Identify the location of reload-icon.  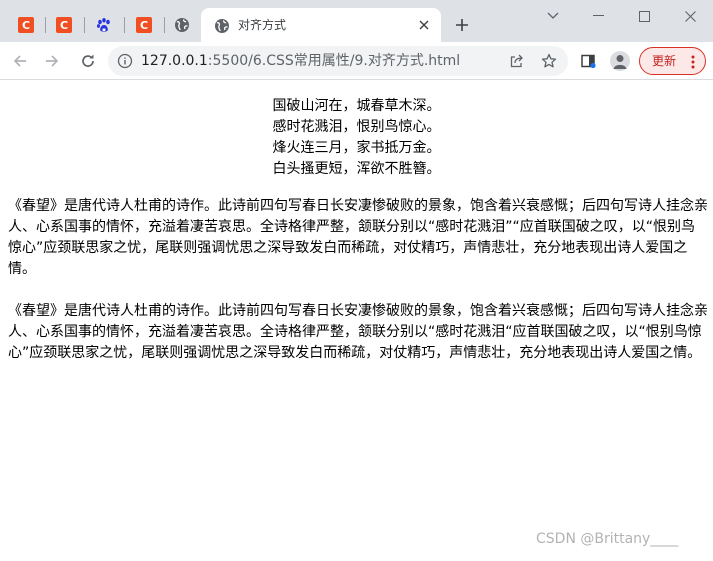
(88, 61).